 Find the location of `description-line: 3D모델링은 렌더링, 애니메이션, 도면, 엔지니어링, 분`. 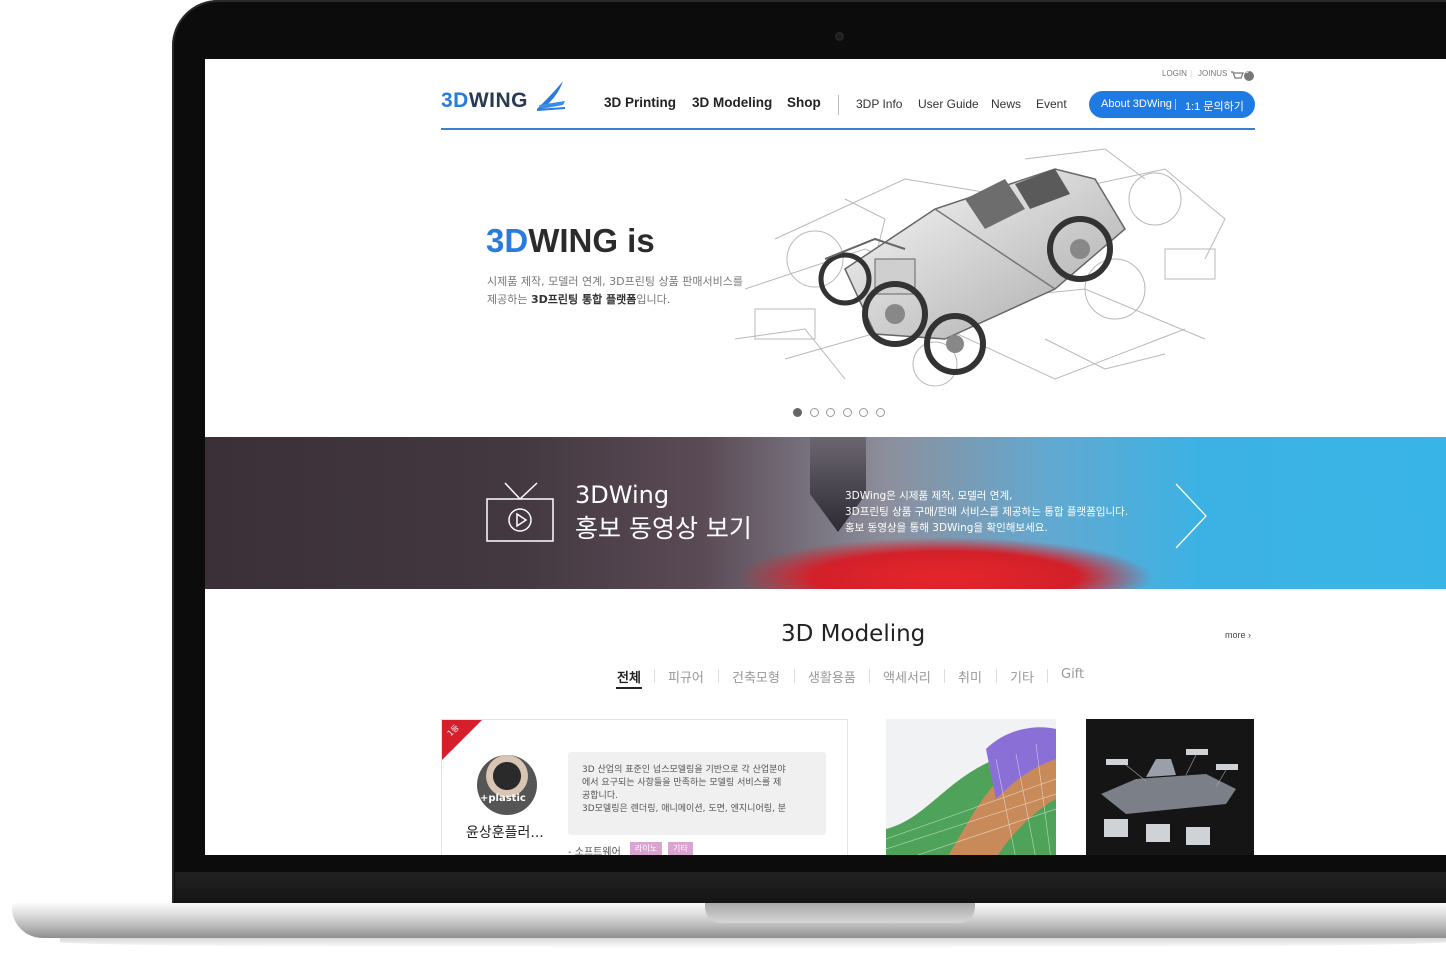

description-line: 3D모델링은 렌더링, 애니메이션, 도면, 엔지니어링, 분 is located at coordinates (684, 809).